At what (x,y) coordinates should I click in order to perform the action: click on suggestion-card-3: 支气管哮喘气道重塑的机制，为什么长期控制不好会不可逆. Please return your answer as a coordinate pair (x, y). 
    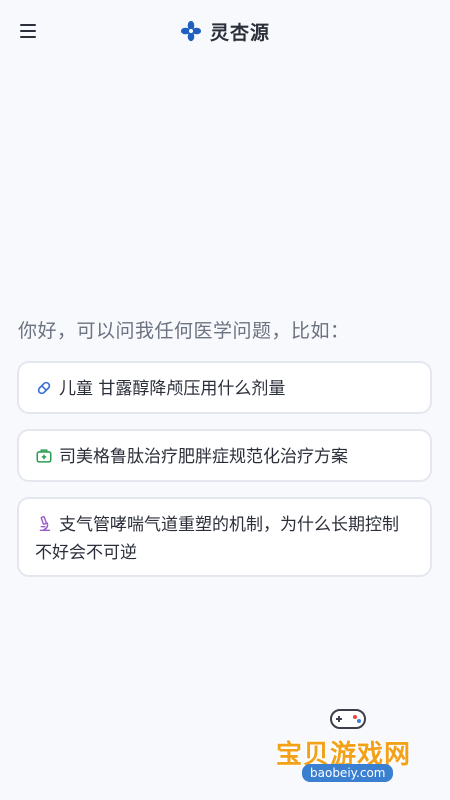
    Looking at the image, I should click on (224, 537).